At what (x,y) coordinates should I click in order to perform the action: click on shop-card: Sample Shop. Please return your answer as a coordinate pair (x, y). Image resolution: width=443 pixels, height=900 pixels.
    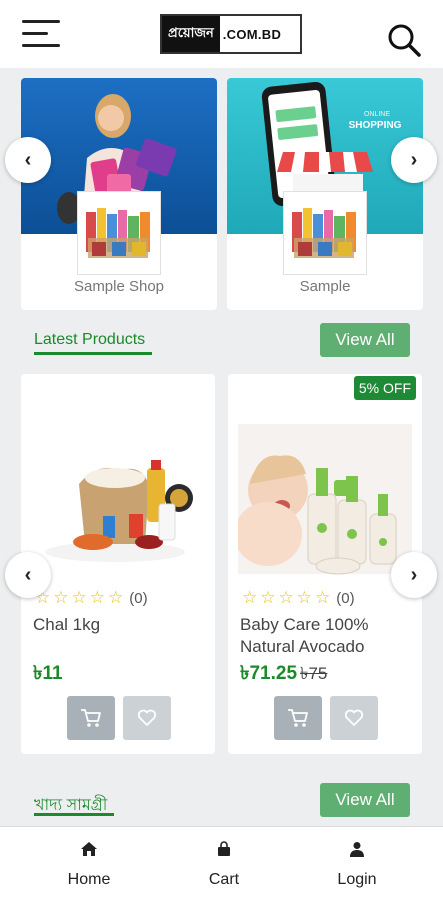
    Looking at the image, I should click on (119, 194).